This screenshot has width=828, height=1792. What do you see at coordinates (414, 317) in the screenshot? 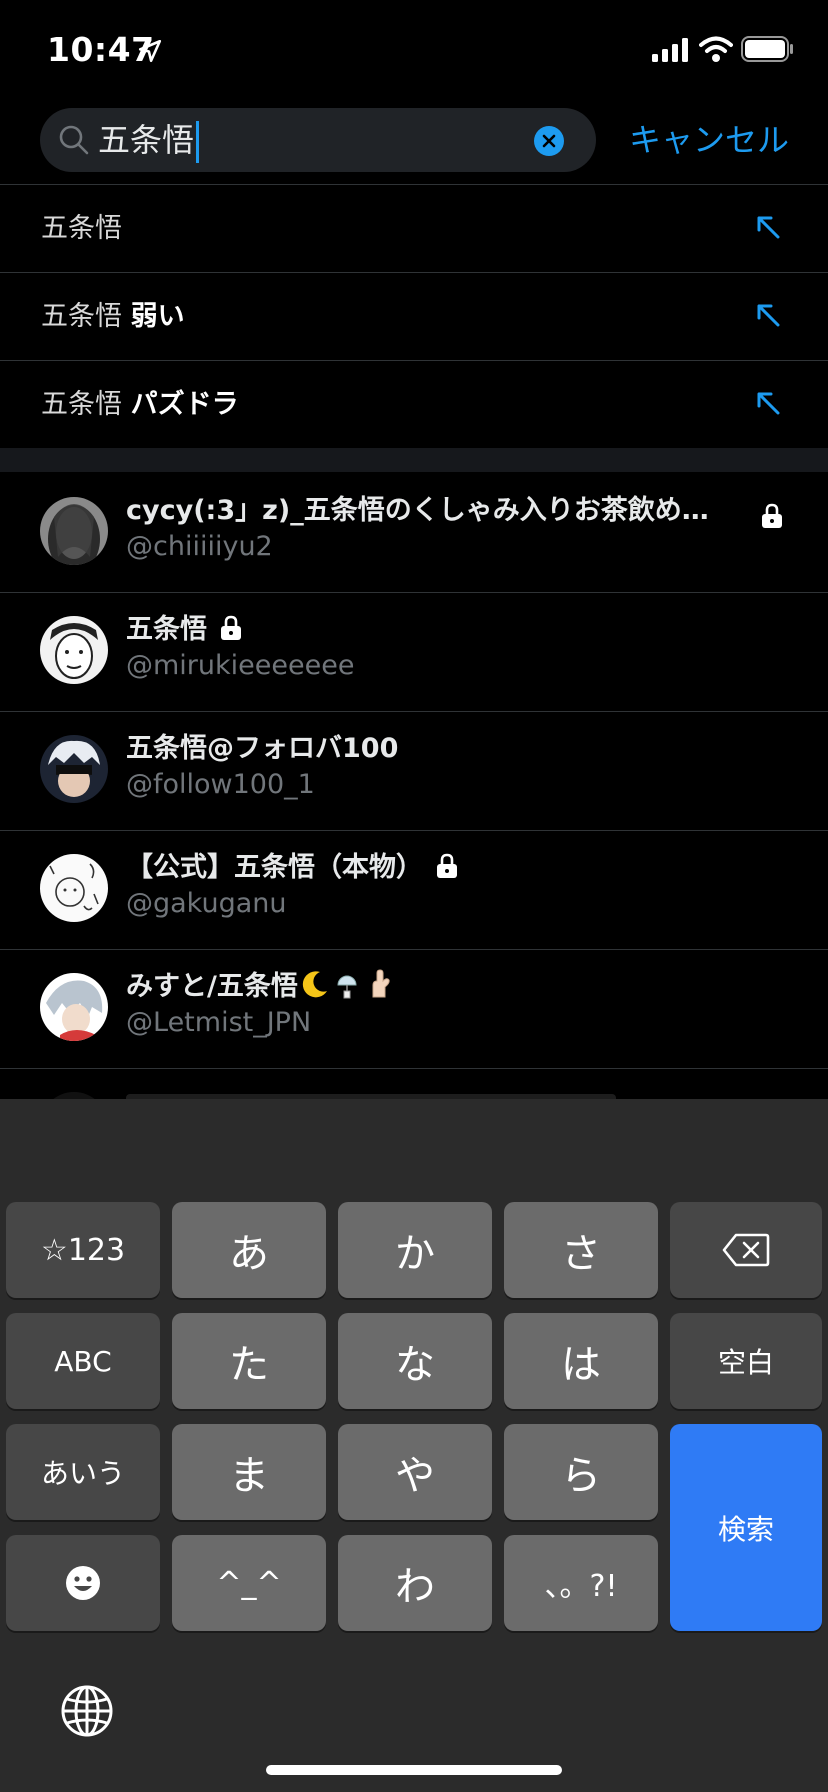
I see `search-suggestion: 五条悟 弱い` at bounding box center [414, 317].